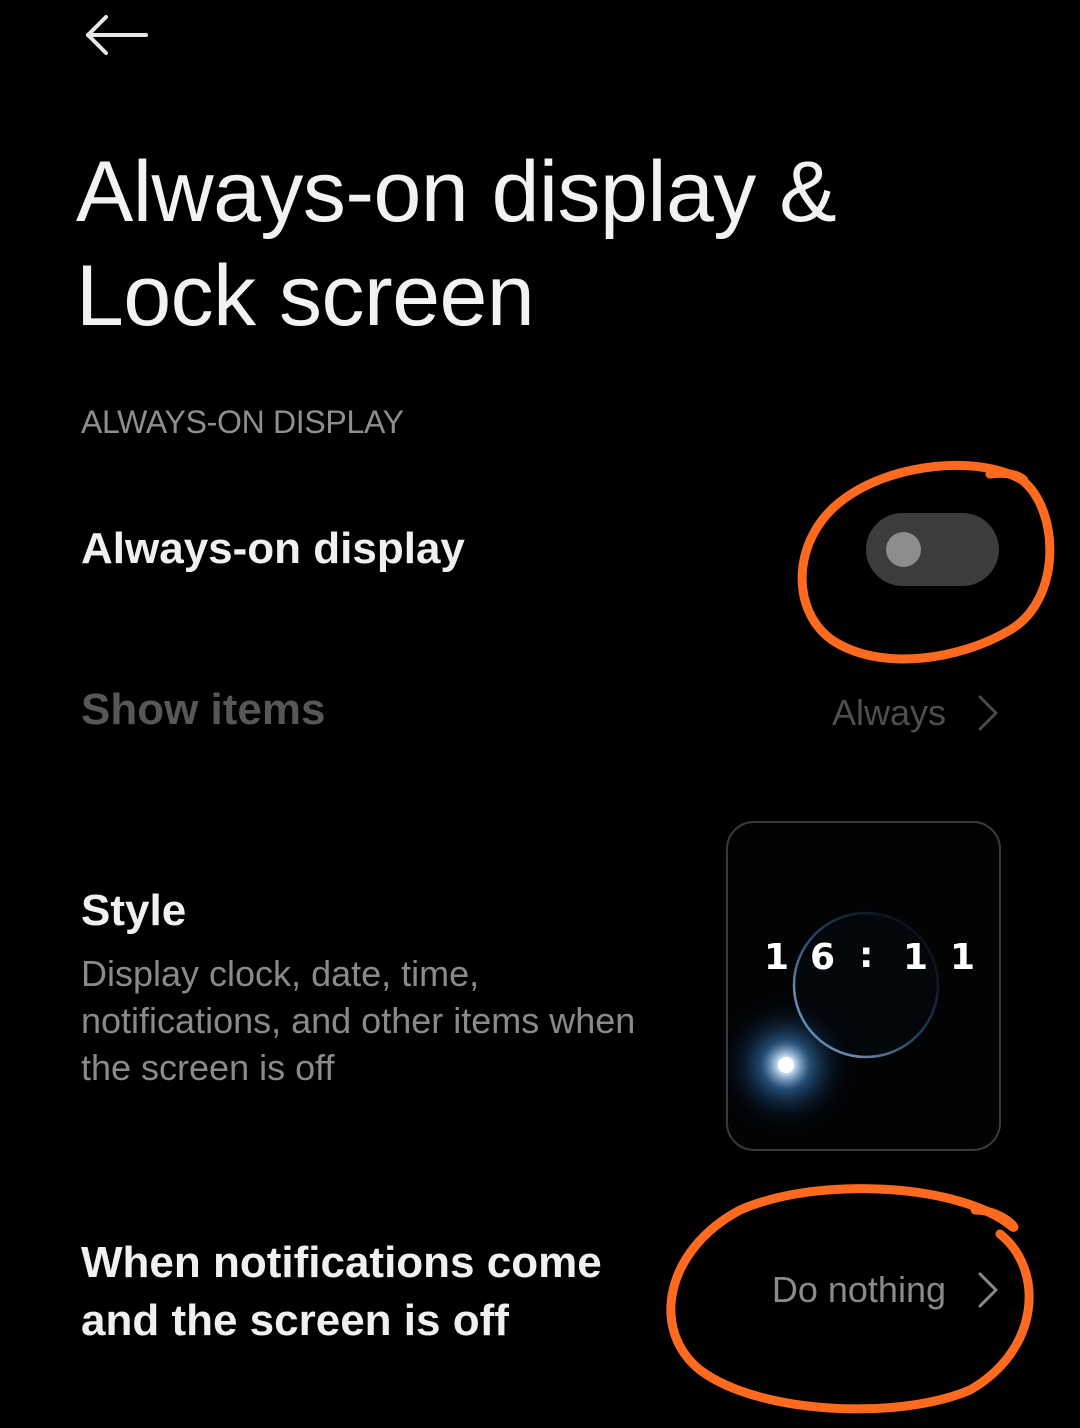  I want to click on section-header: ALWAYS-ON DISPLAY, so click(242, 422).